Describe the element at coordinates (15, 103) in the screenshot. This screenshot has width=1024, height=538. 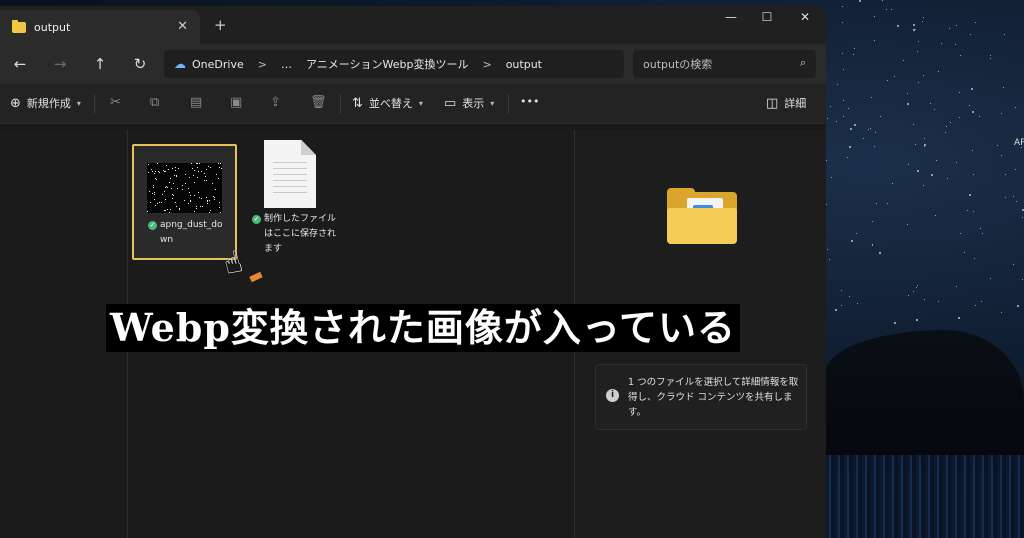
I see `plus-circle-icon: ⊕` at that location.